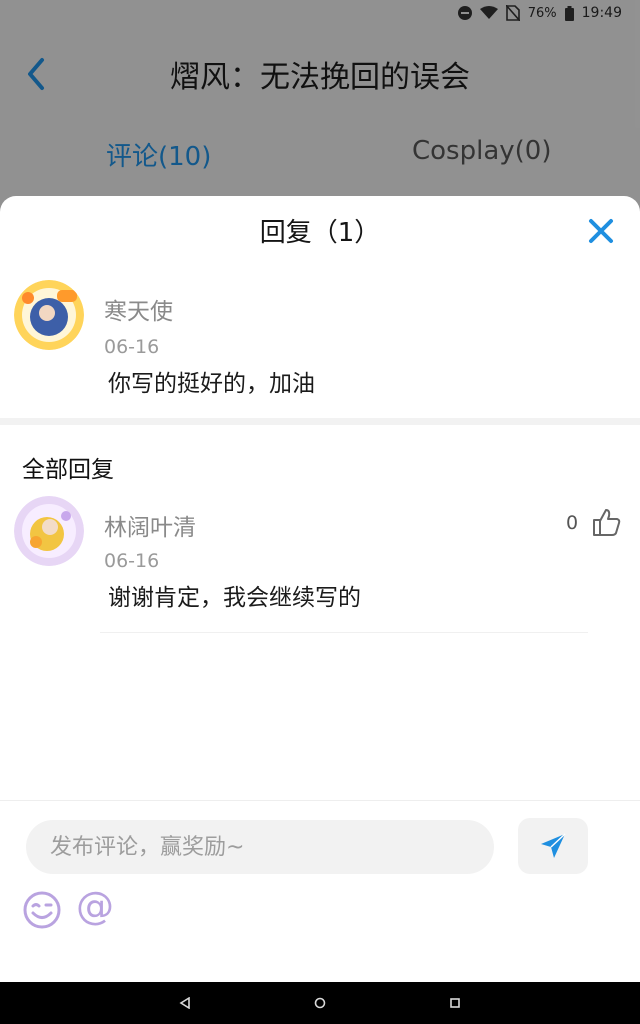 The height and width of the screenshot is (1024, 640). I want to click on composer-divider, so click(320, 800).